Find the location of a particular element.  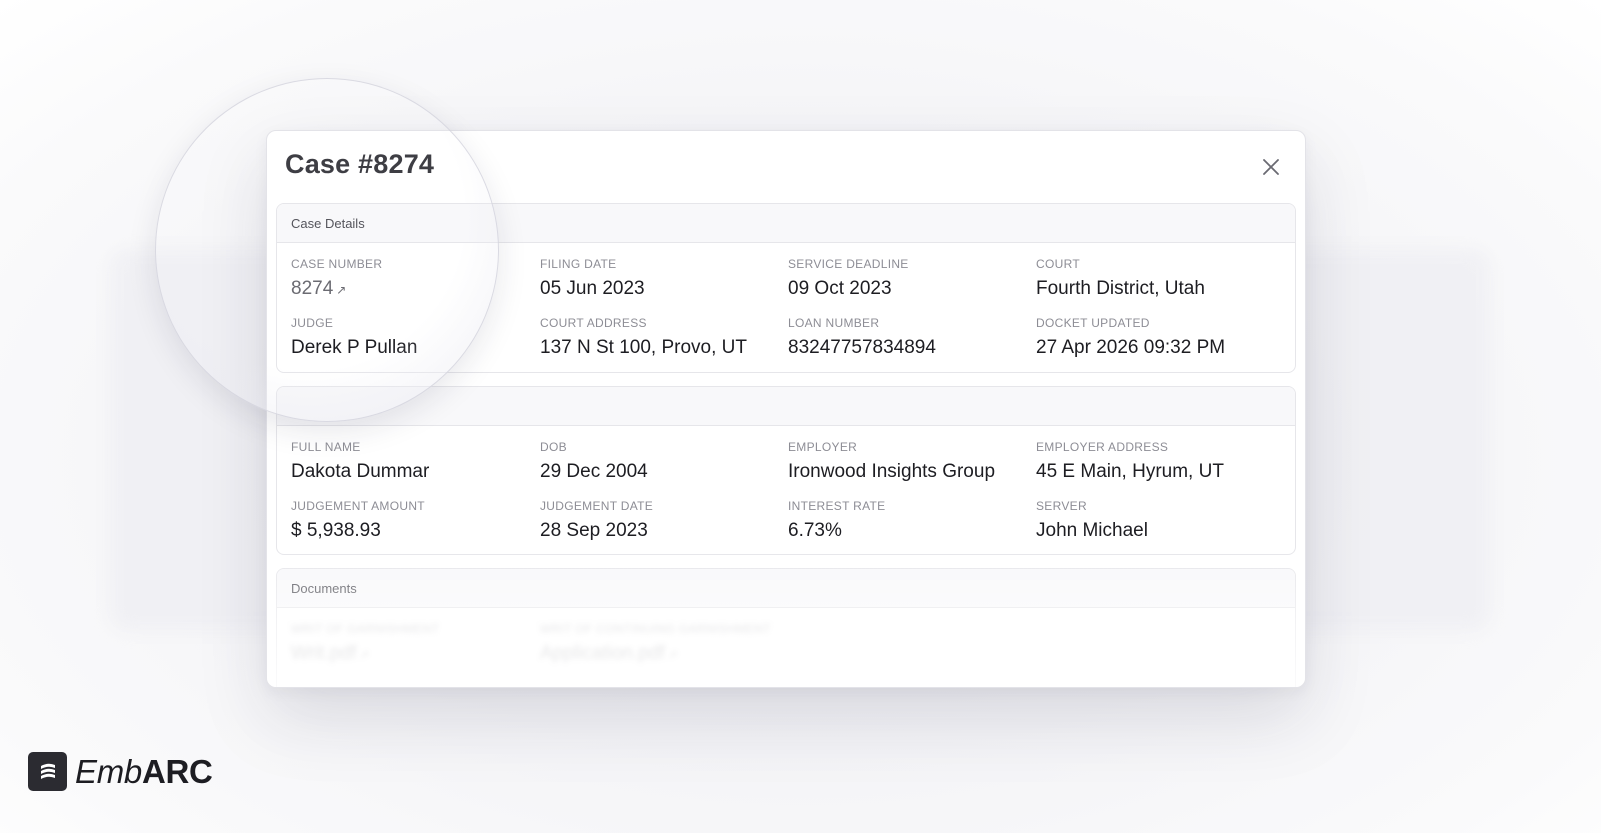

field-judge: JUDGE Derek P Pullan is located at coordinates (354, 337).